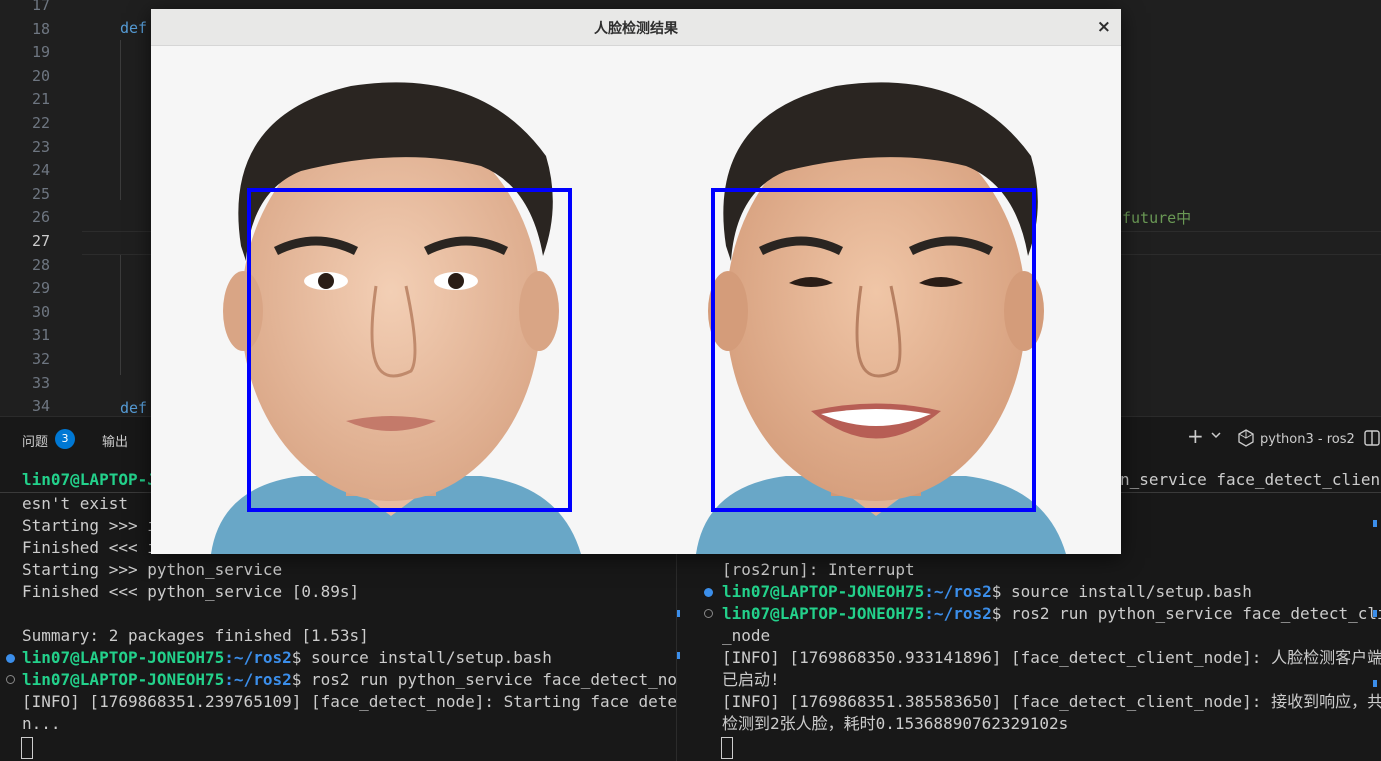 The height and width of the screenshot is (761, 1381). I want to click on terminal-line: _node, so click(746, 635).